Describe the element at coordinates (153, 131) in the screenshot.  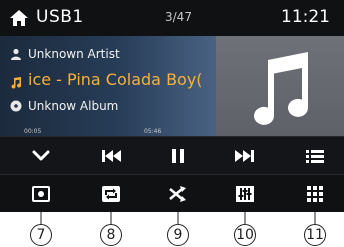
I see `total-time: 05:46` at that location.